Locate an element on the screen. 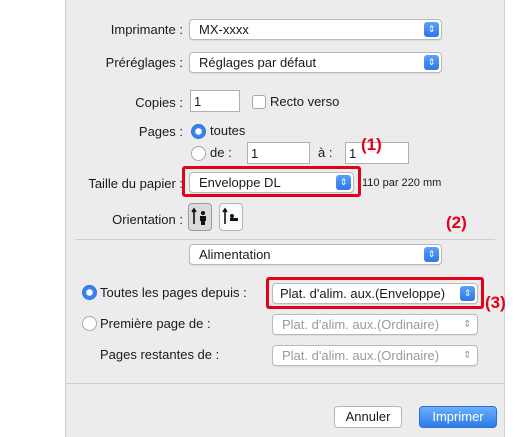 The height and width of the screenshot is (437, 515). highlight-box-paper is located at coordinates (271, 181).